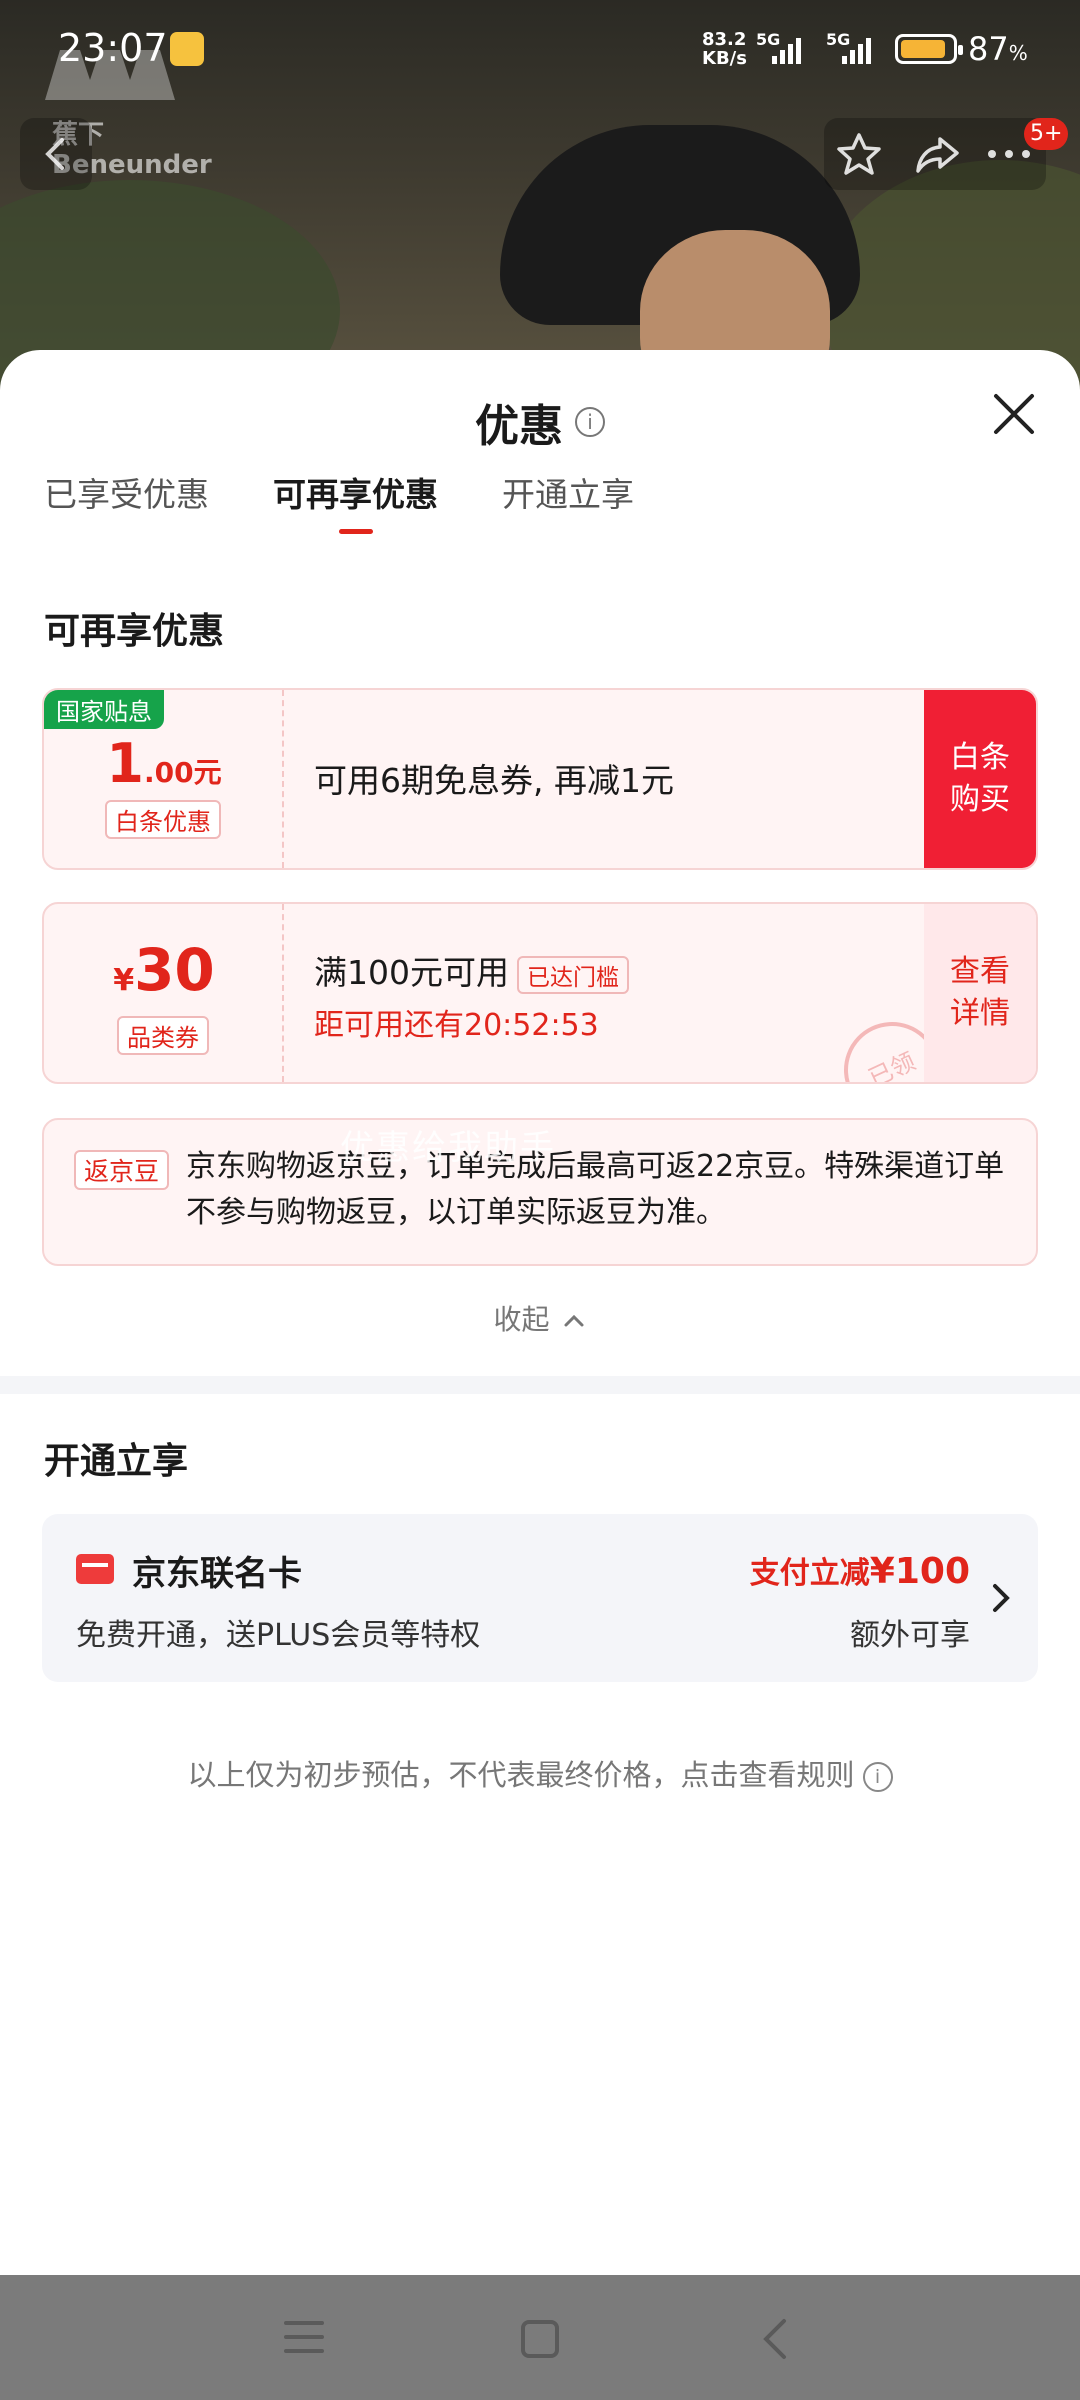 The image size is (1080, 2400). I want to click on tab-enjoyed: 已享受优惠, so click(126, 505).